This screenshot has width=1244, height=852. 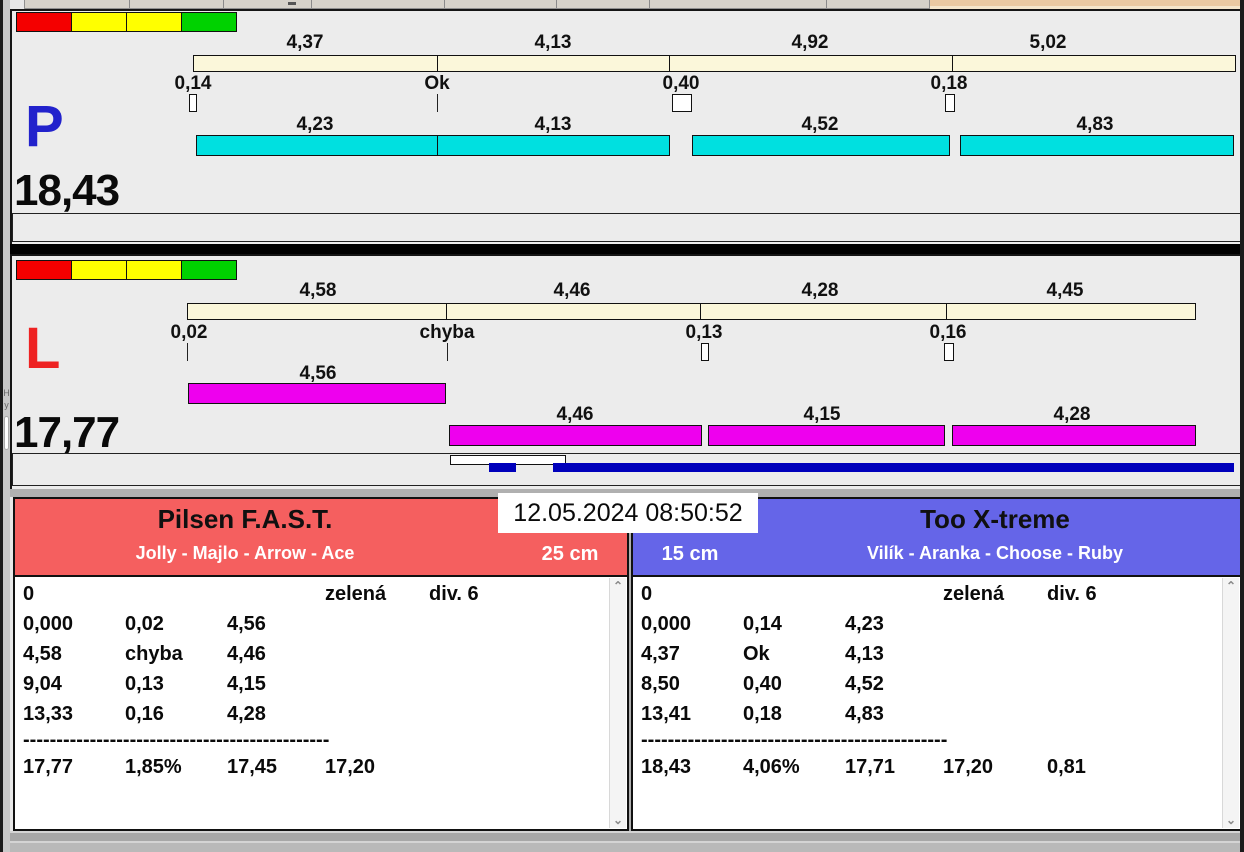 I want to click on split-time-label: 4,46, so click(x=572, y=290).